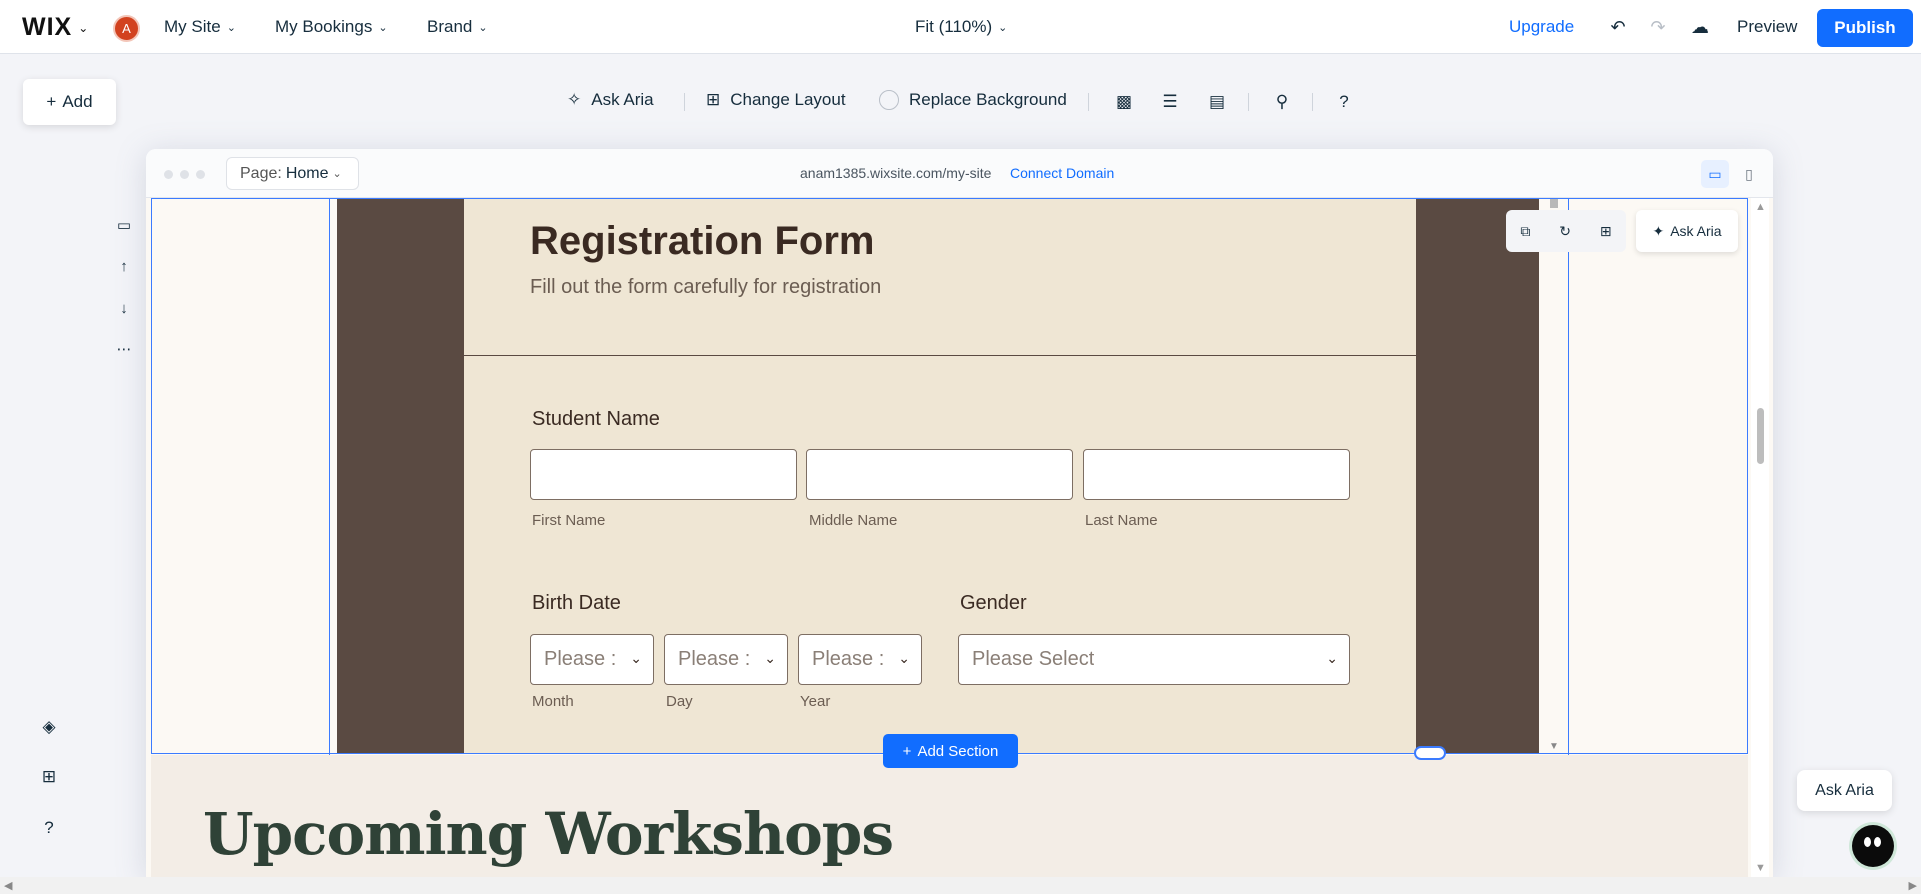  Describe the element at coordinates (292, 173) in the screenshot. I see `page-select: Page: Home ⌄` at that location.